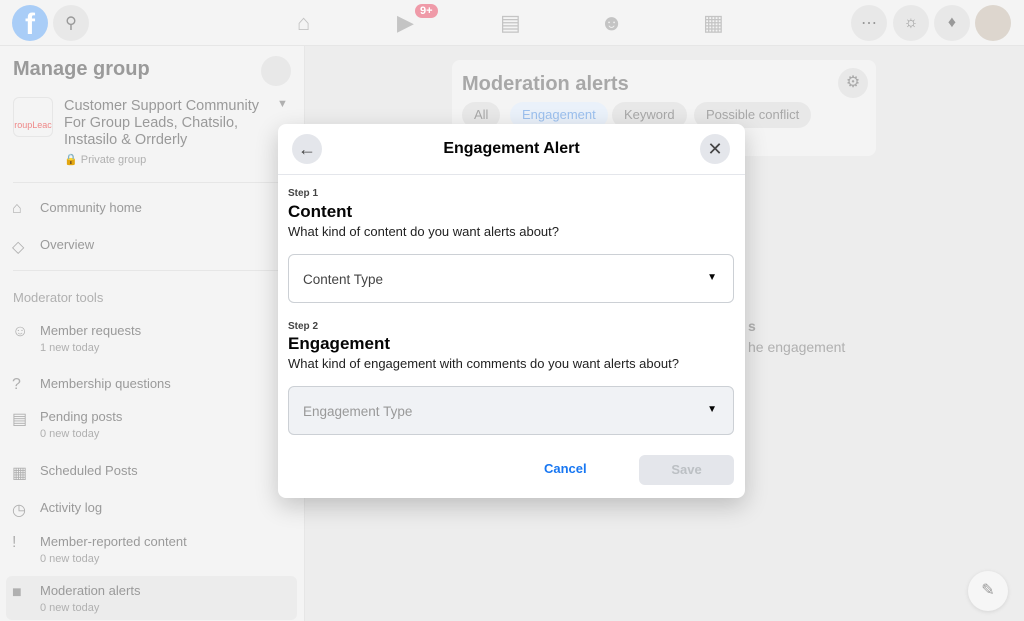 This screenshot has height=621, width=1024. Describe the element at coordinates (993, 23) in the screenshot. I see `avatar` at that location.